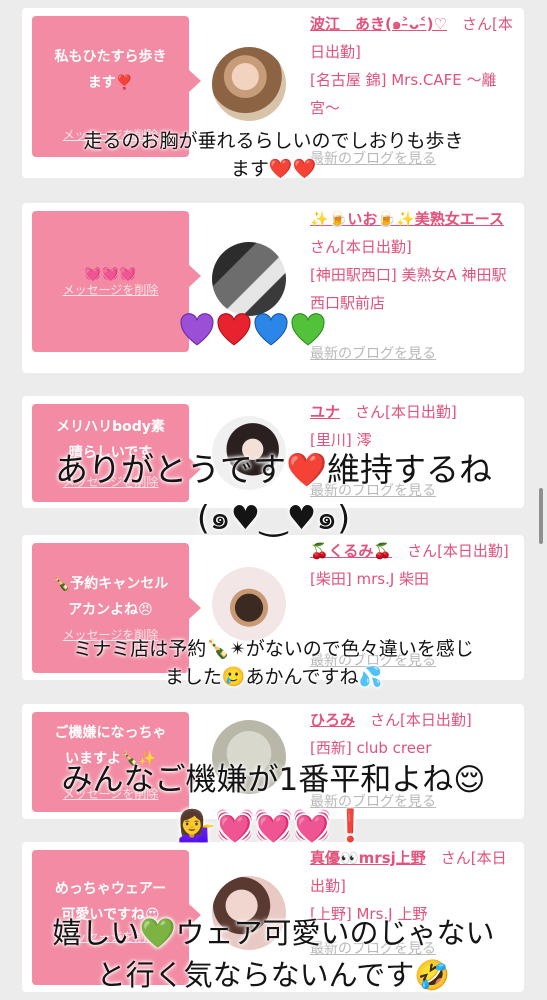  What do you see at coordinates (110, 902) in the screenshot?
I see `message-text: めっちゃウェアー 可愛いですね😍` at bounding box center [110, 902].